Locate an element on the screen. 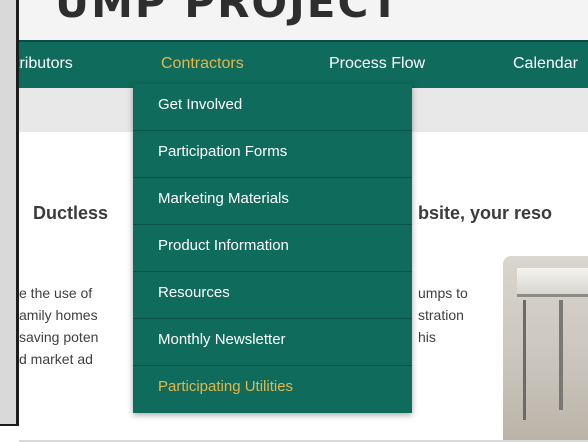 Image resolution: width=588 pixels, height=442 pixels. body-text-left-2: amily homes is located at coordinates (58, 315).